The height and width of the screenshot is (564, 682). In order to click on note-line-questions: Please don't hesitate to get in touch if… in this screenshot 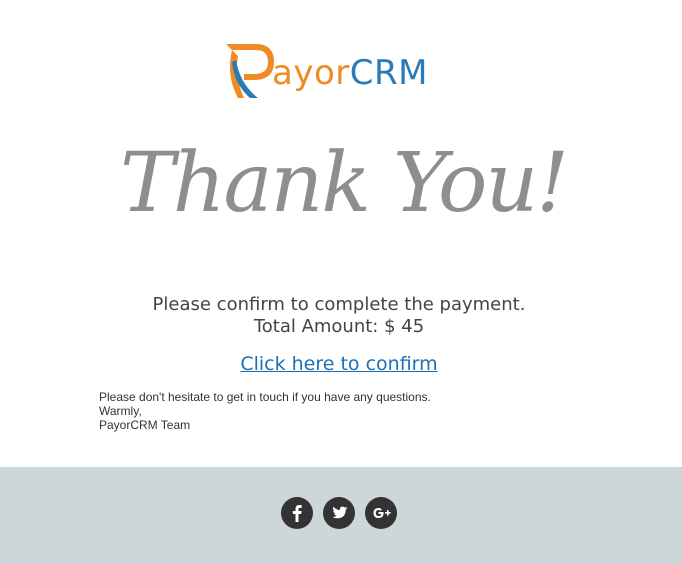, I will do `click(265, 397)`.